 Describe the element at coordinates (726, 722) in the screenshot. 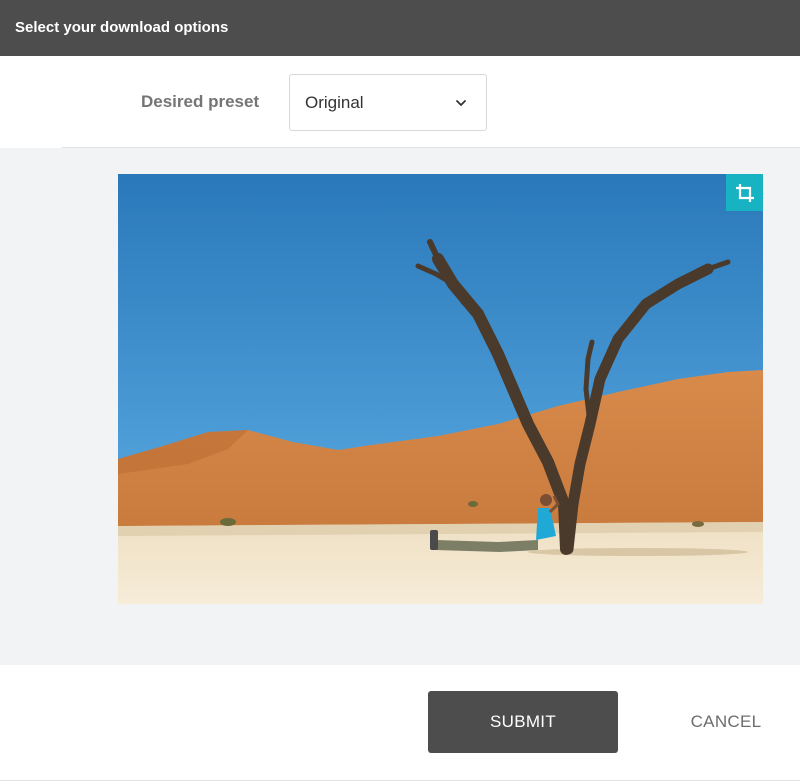

I see `cancel-button: CANCEL` at that location.